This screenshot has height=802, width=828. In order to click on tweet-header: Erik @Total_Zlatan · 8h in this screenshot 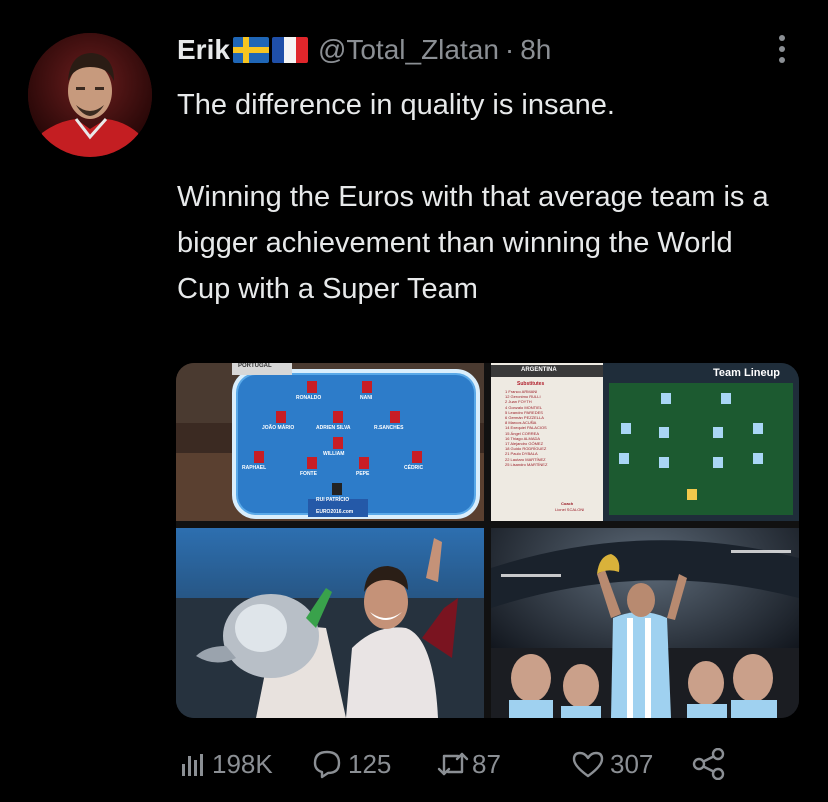, I will do `click(364, 50)`.